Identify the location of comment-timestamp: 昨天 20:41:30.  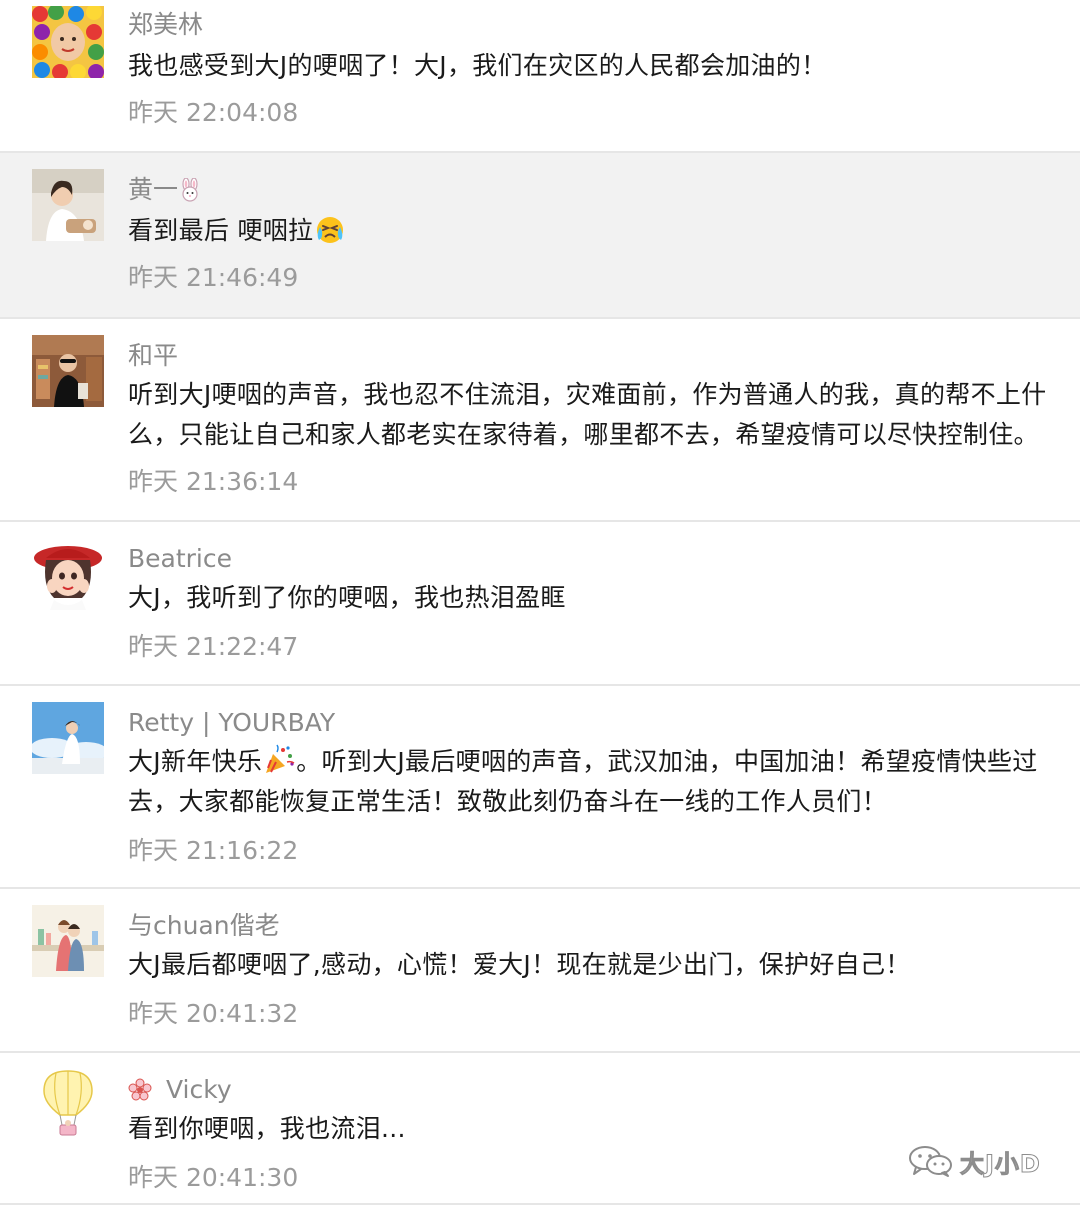
(213, 1177).